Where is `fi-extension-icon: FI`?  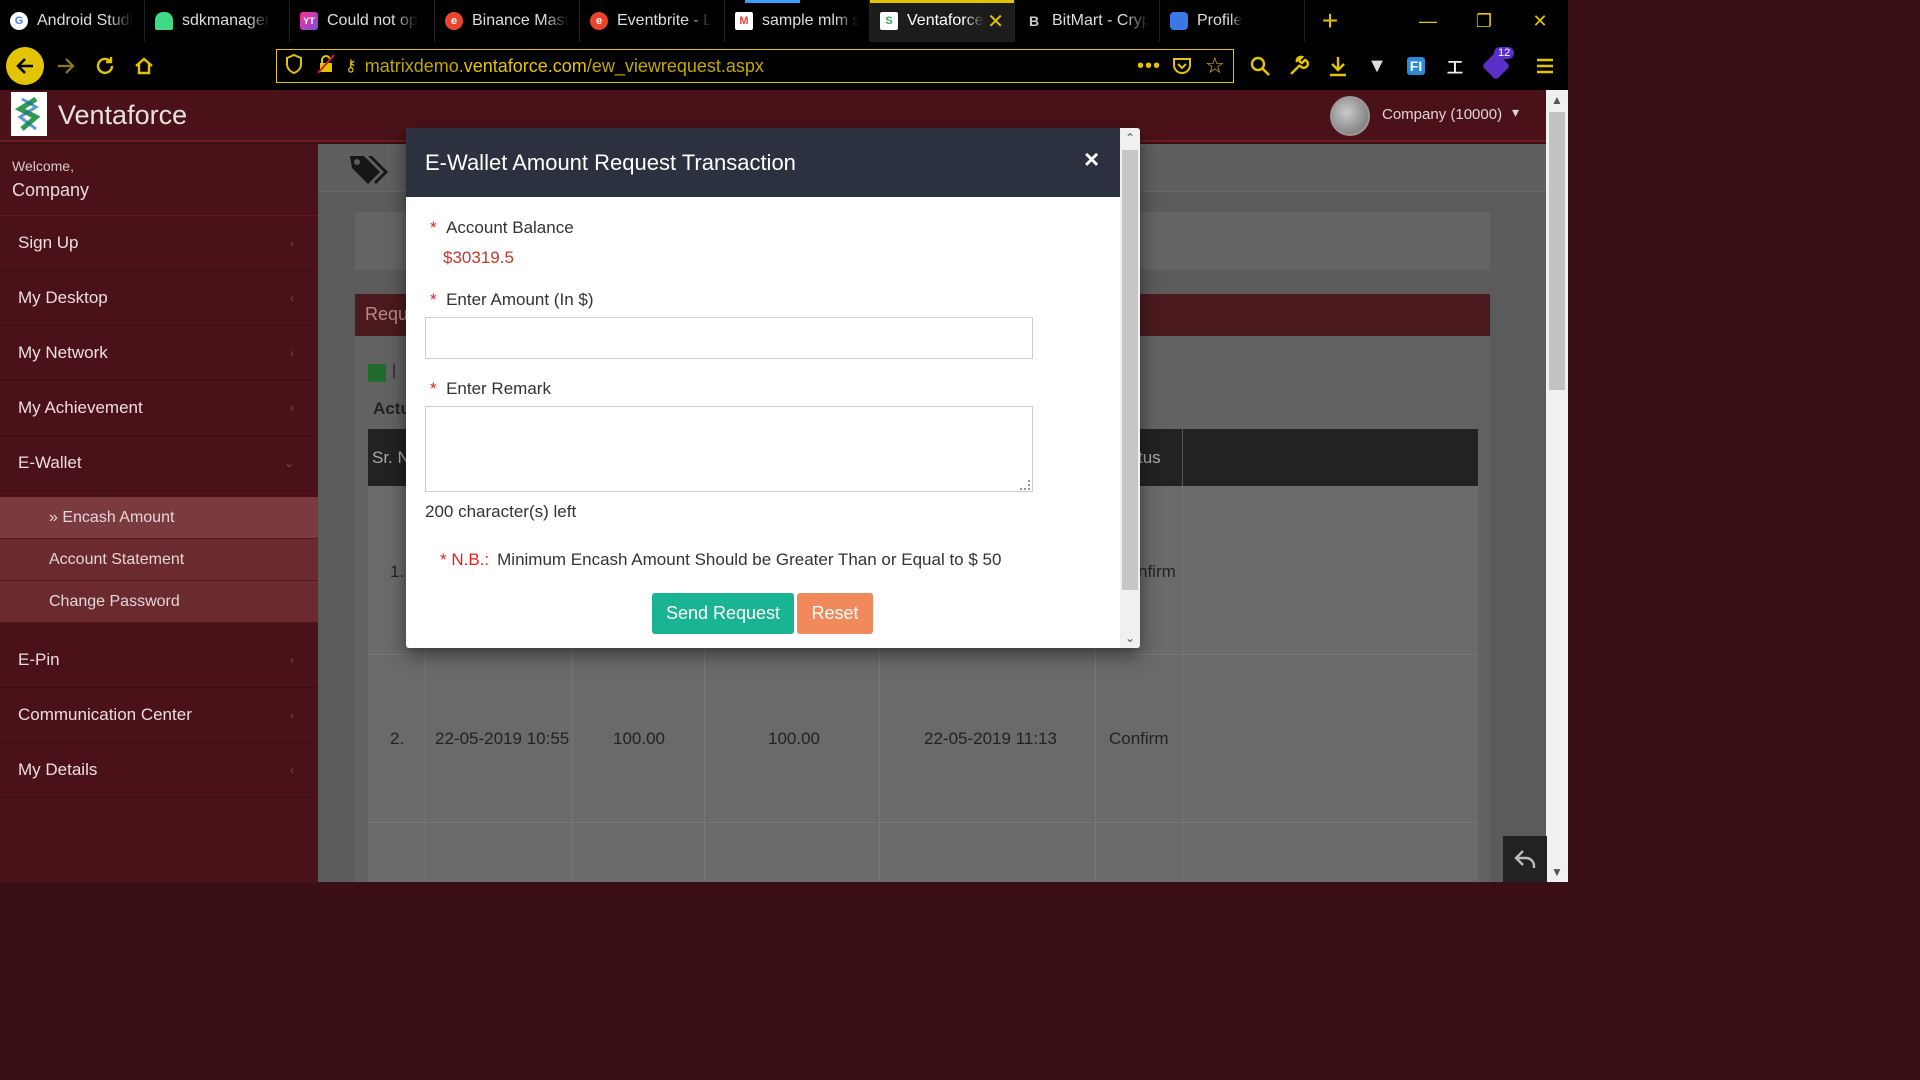 fi-extension-icon: FI is located at coordinates (1416, 66).